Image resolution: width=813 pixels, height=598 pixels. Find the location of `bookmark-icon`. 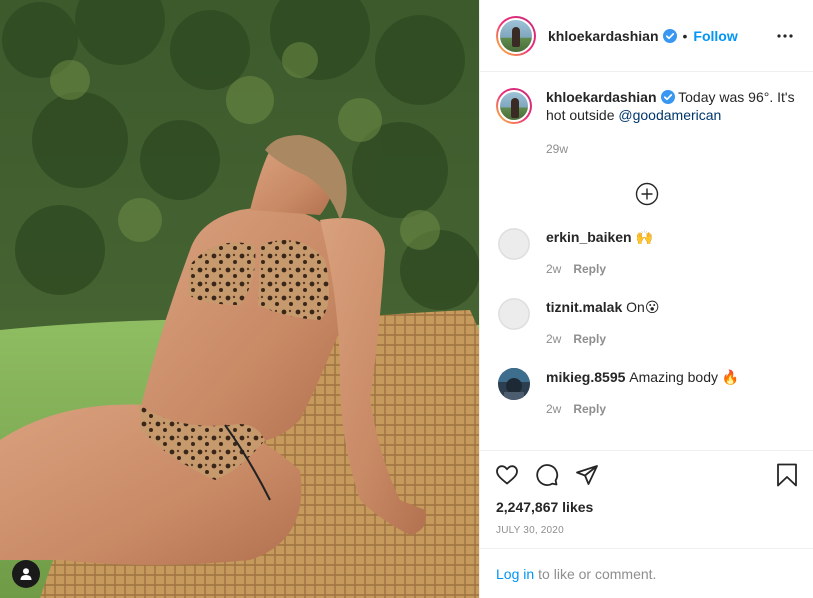

bookmark-icon is located at coordinates (787, 475).